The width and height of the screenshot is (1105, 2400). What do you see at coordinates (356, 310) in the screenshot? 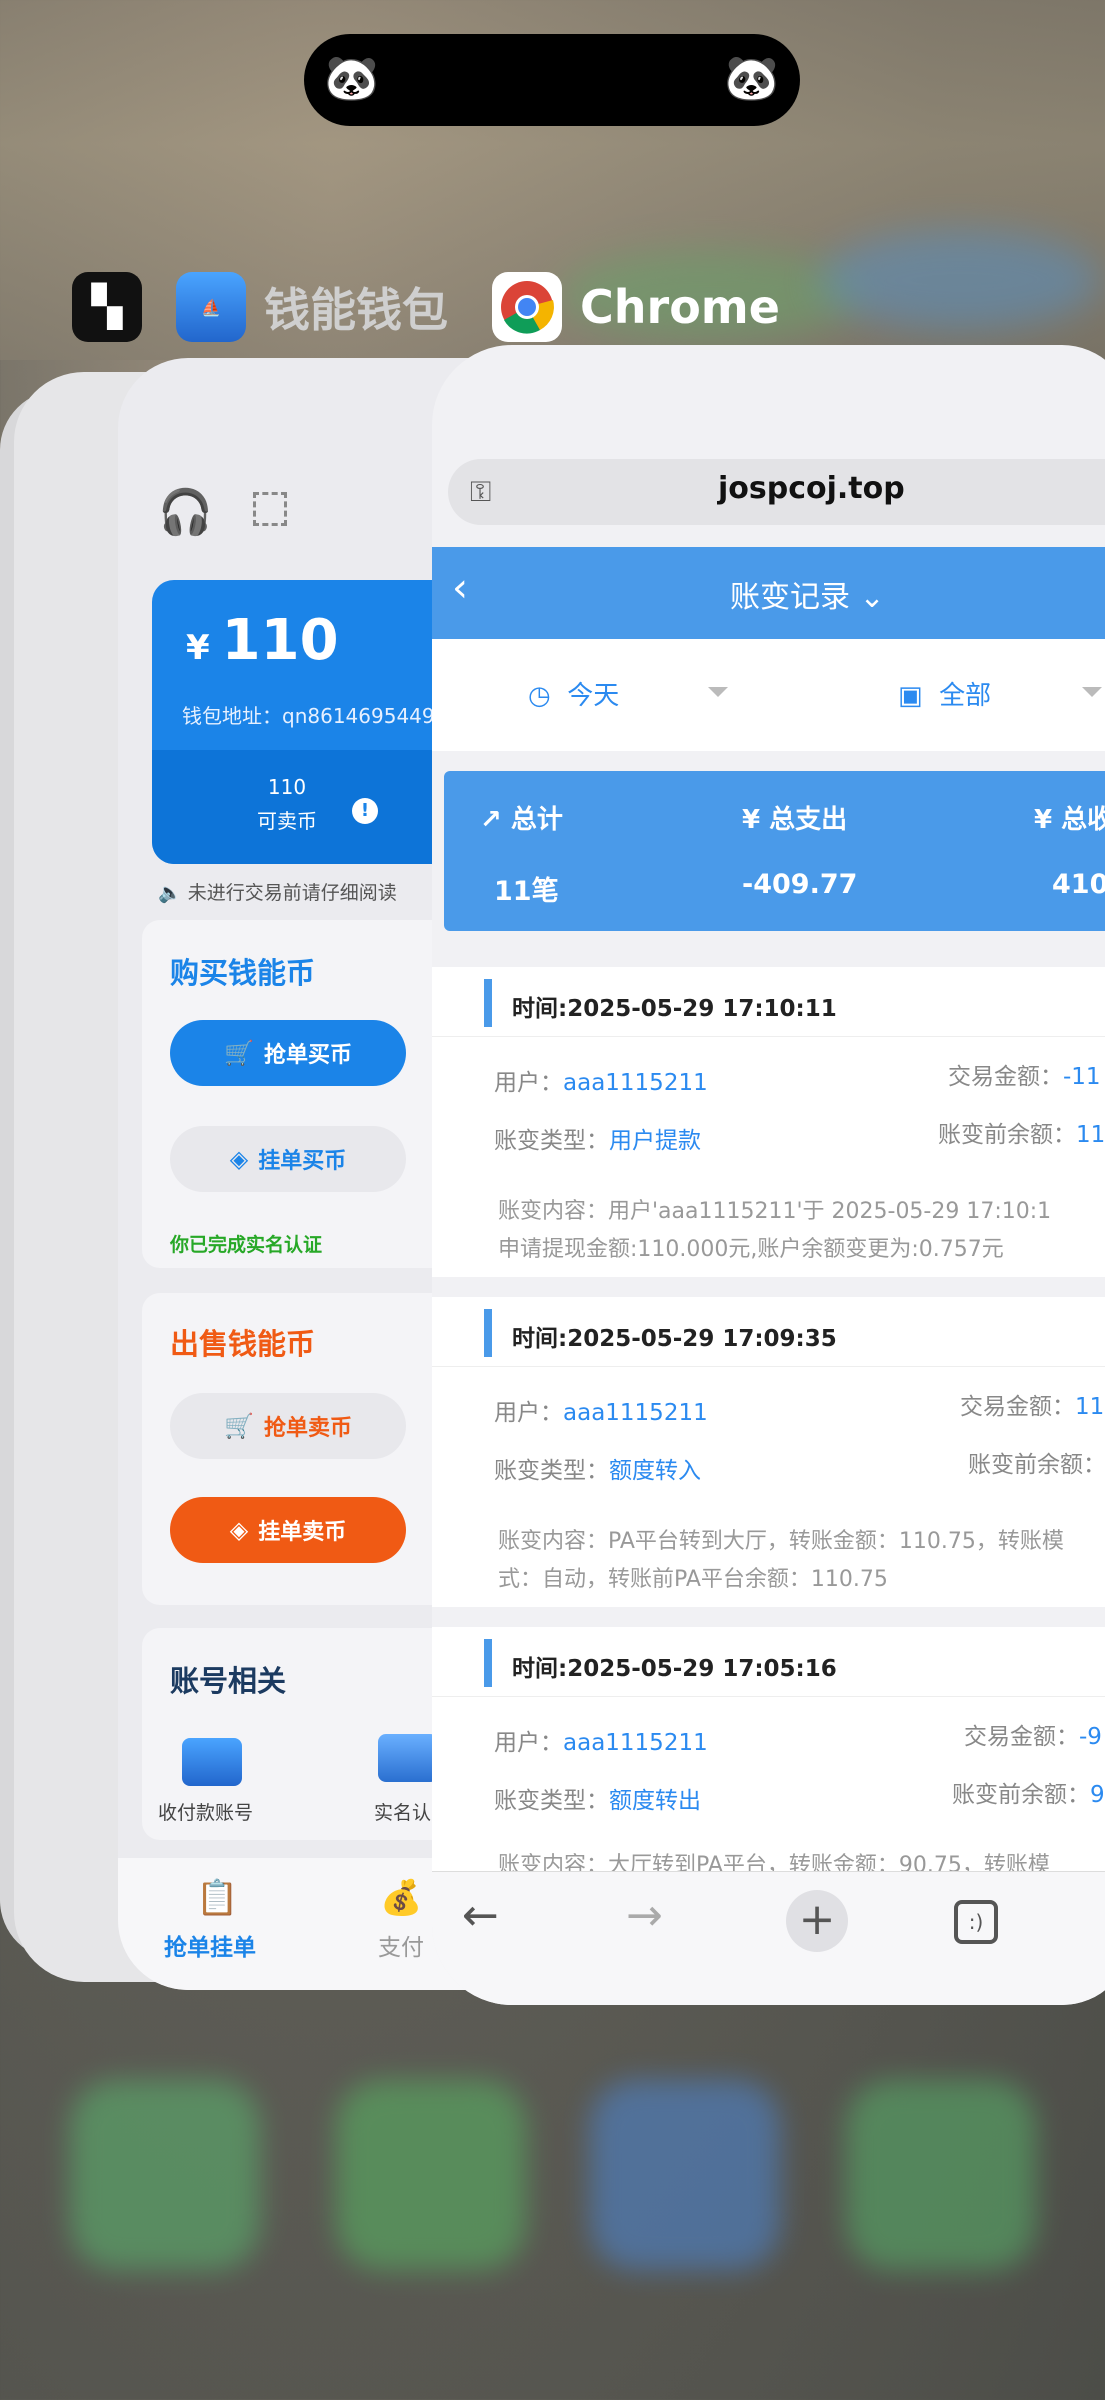
I see `app-label-text: 钱能钱包` at bounding box center [356, 310].